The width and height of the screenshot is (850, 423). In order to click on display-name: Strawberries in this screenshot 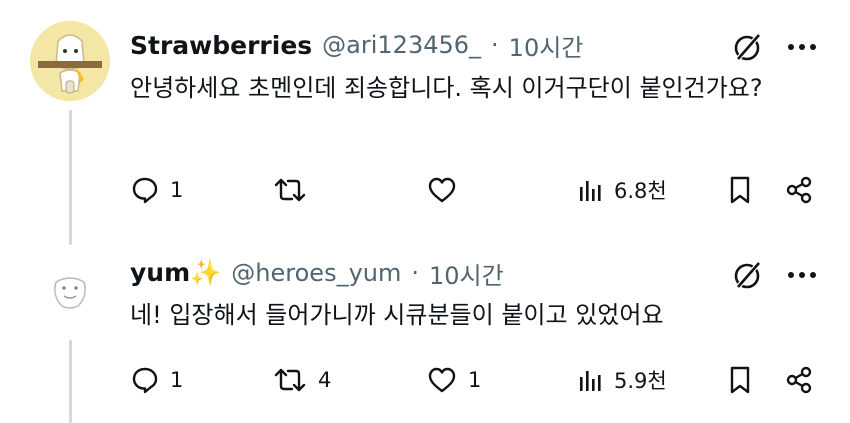, I will do `click(221, 45)`.